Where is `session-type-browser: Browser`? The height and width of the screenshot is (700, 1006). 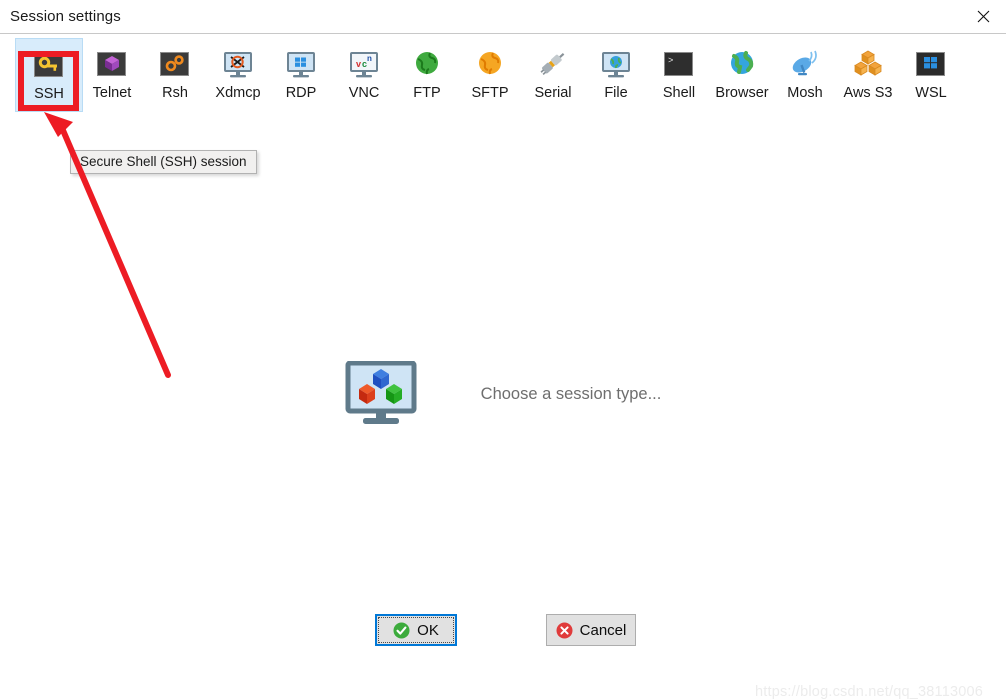 session-type-browser: Browser is located at coordinates (742, 75).